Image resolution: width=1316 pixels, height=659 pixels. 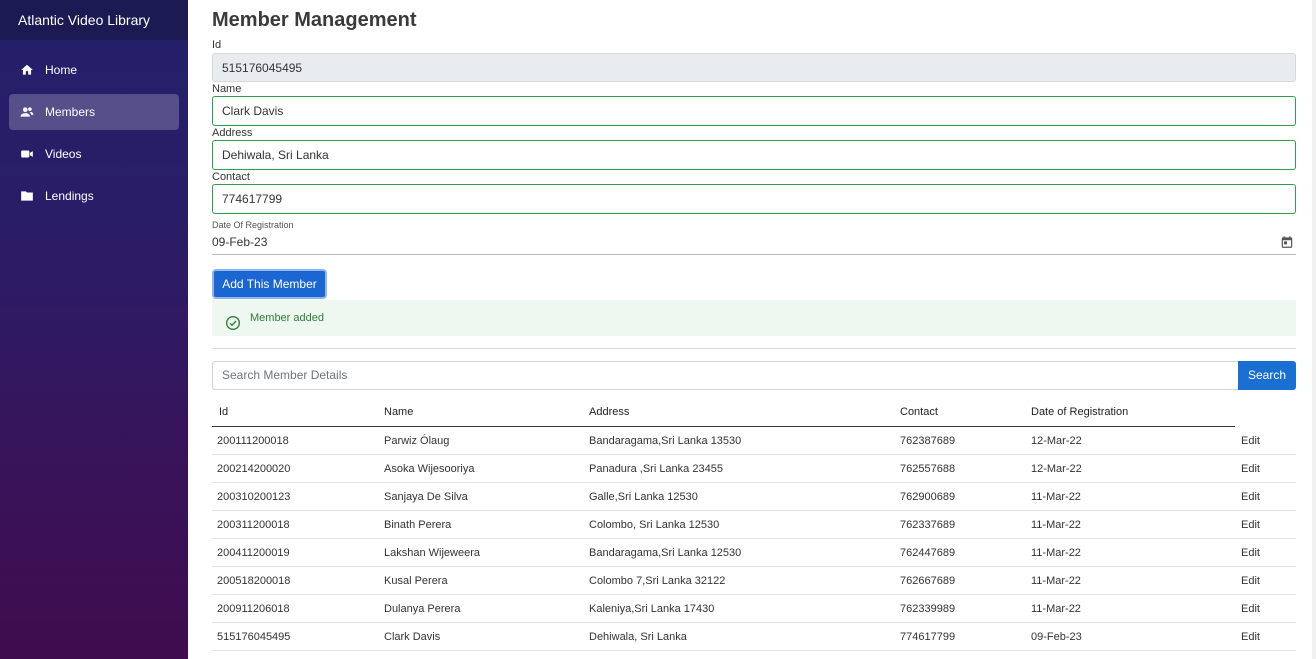 I want to click on cell-contact: 762339989, so click(x=928, y=609).